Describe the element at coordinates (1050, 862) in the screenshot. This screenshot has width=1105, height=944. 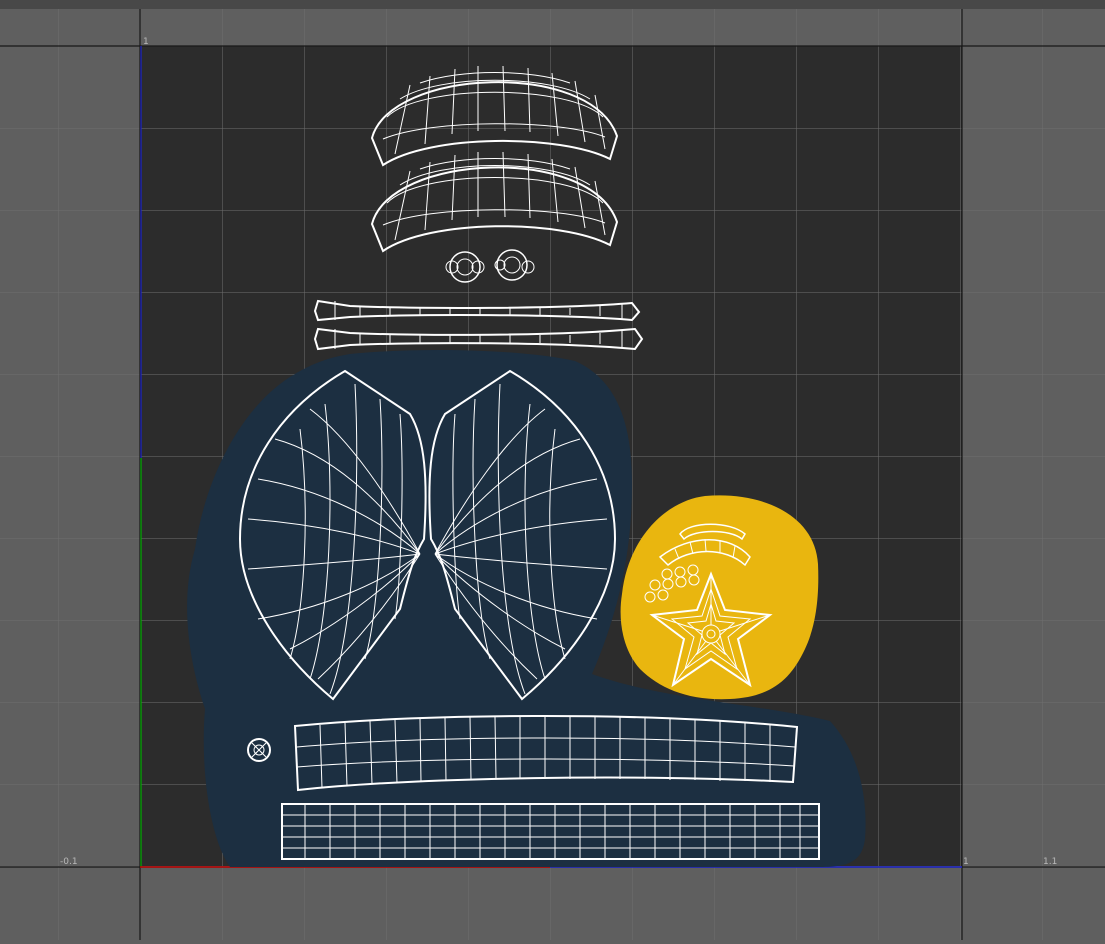
I see `tick-label-u-one-tenth: 1.1` at that location.